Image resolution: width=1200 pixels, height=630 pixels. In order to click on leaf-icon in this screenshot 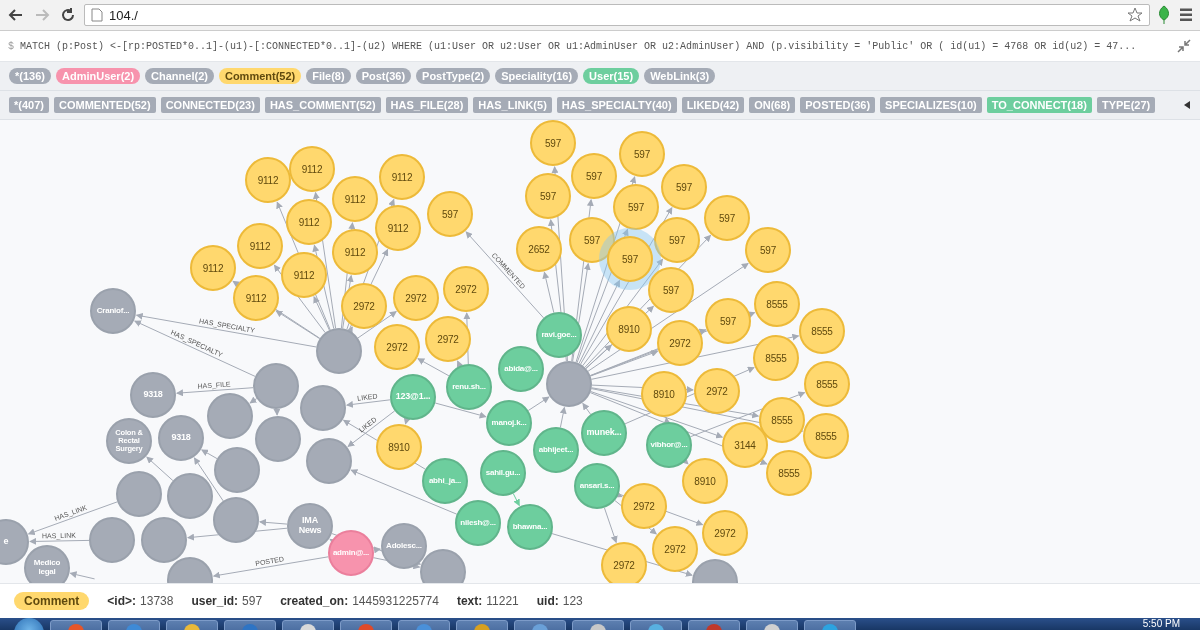, I will do `click(1164, 15)`.